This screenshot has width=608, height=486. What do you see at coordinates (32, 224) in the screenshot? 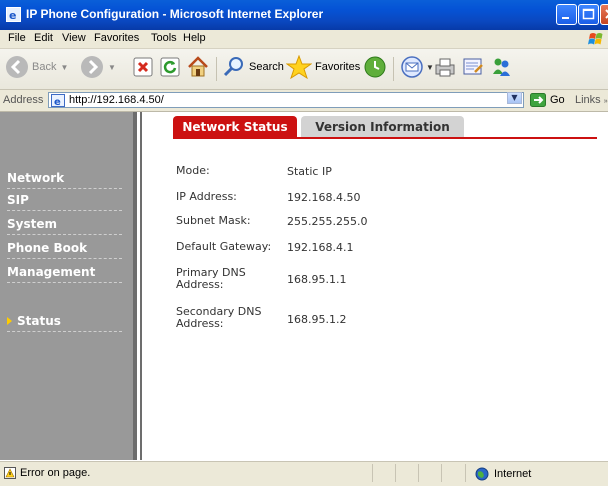
I see `sidebar-item-label: System` at bounding box center [32, 224].